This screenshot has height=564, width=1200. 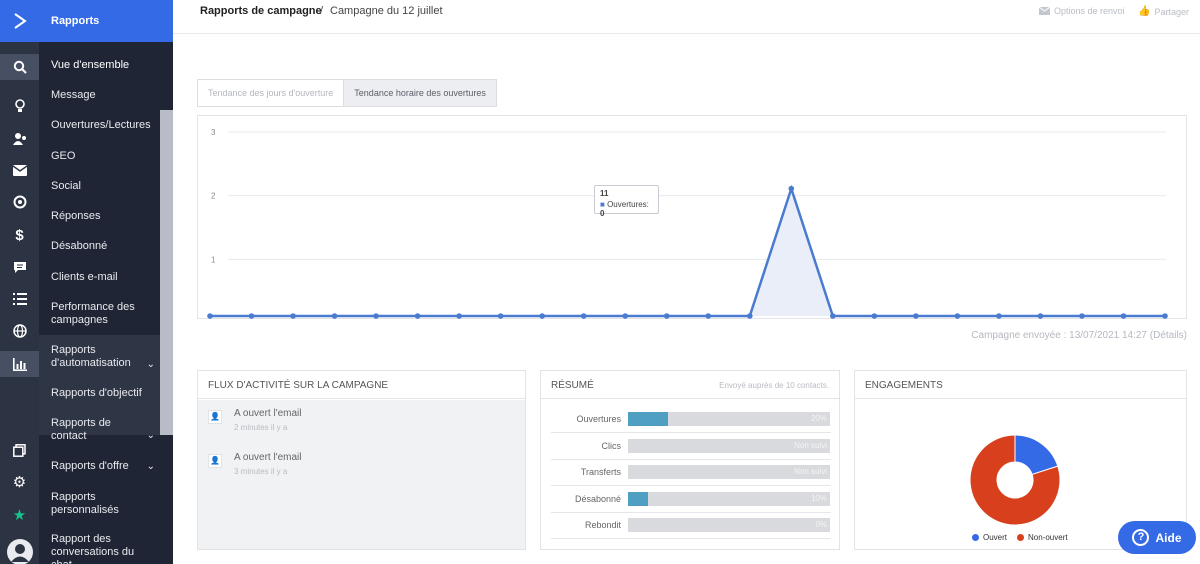 I want to click on nav-item-campaign-performance: Performance des campagnes, so click(x=89, y=314).